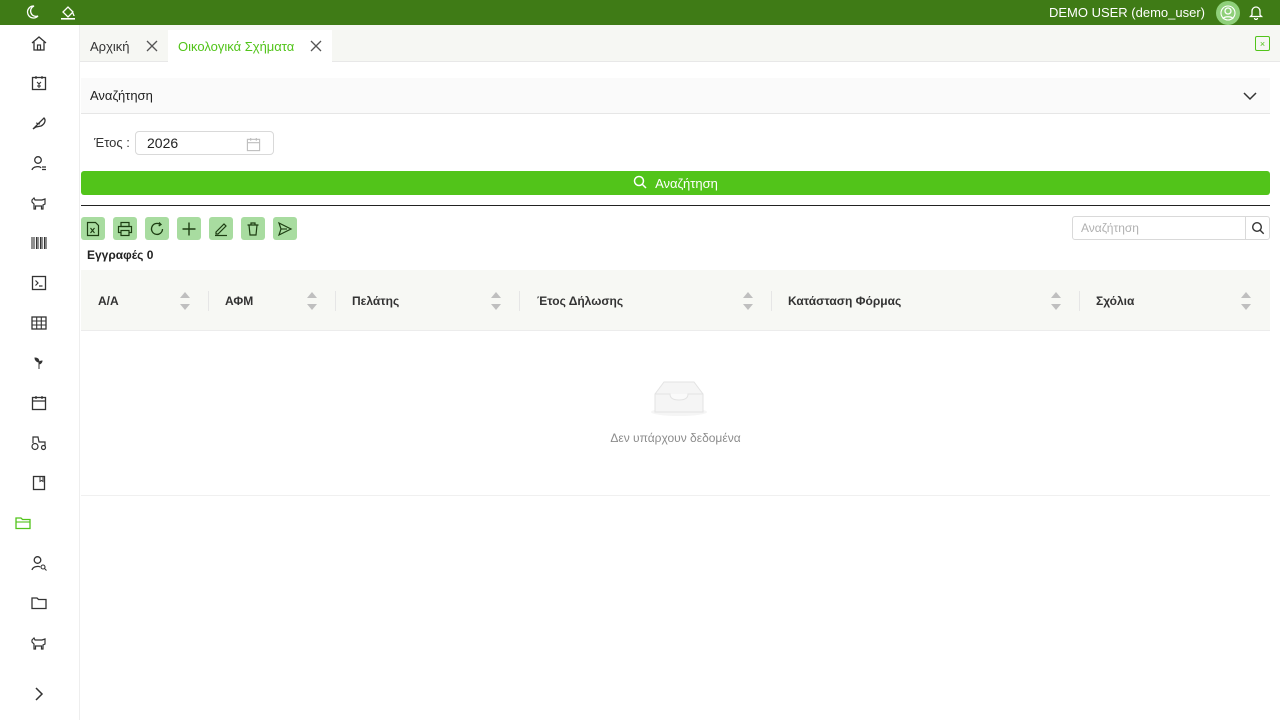 The image size is (1280, 720). I want to click on delete-icon, so click(253, 228).